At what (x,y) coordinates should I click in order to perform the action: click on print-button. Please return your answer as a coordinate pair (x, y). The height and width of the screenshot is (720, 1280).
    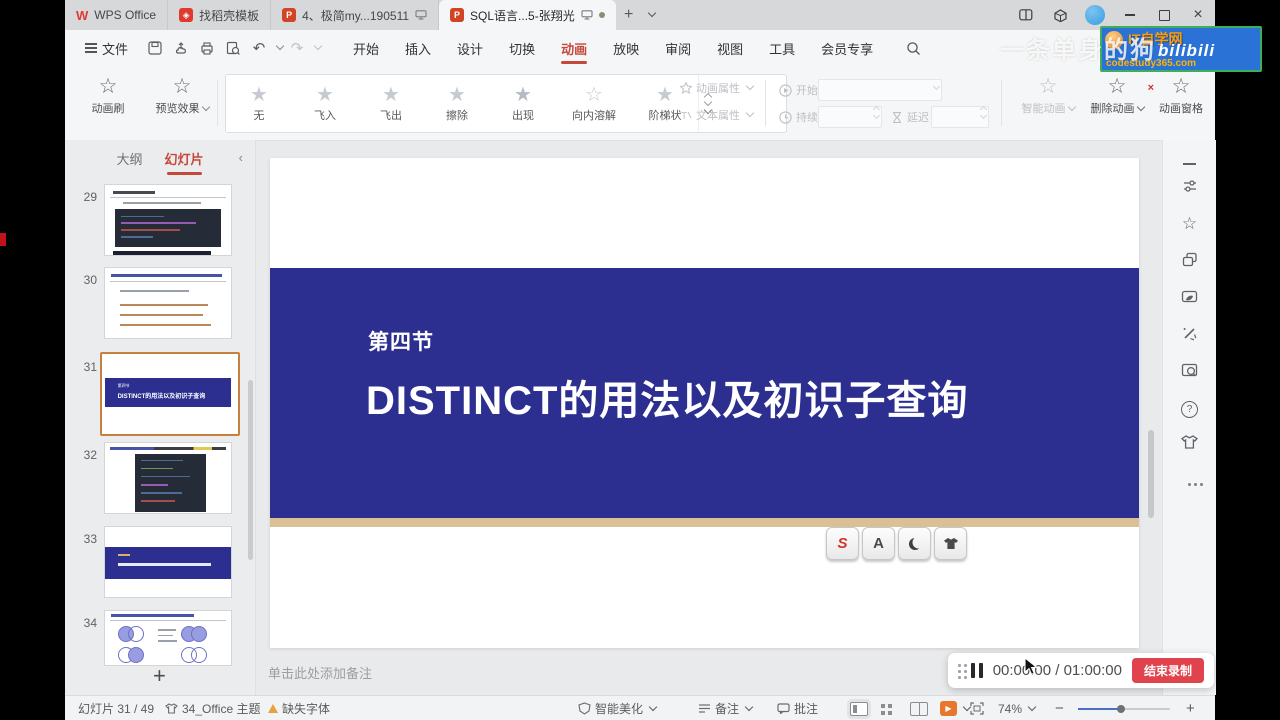
    Looking at the image, I should click on (207, 48).